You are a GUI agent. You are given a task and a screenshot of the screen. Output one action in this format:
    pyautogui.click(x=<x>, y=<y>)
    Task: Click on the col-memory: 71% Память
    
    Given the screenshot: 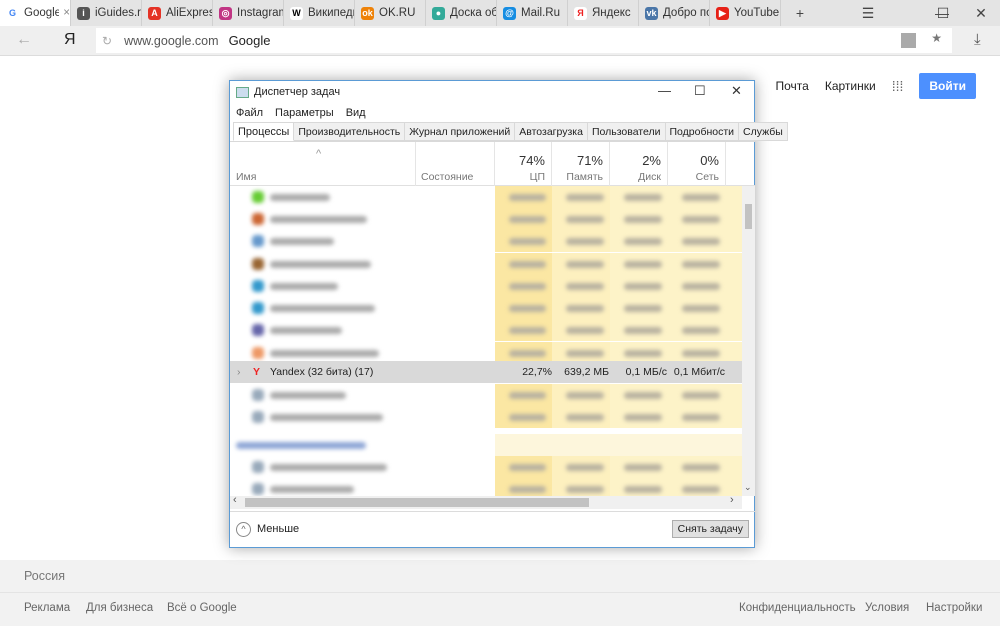 What is the action you would take?
    pyautogui.click(x=581, y=164)
    